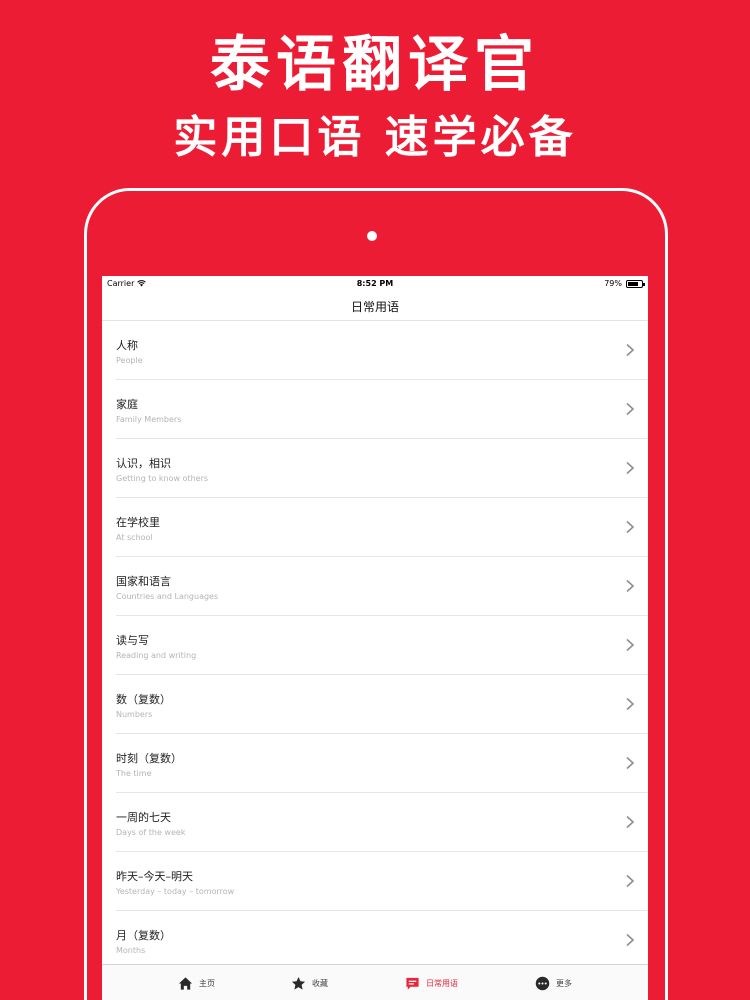 The width and height of the screenshot is (750, 1000). What do you see at coordinates (553, 982) in the screenshot?
I see `tab-more: 更多` at bounding box center [553, 982].